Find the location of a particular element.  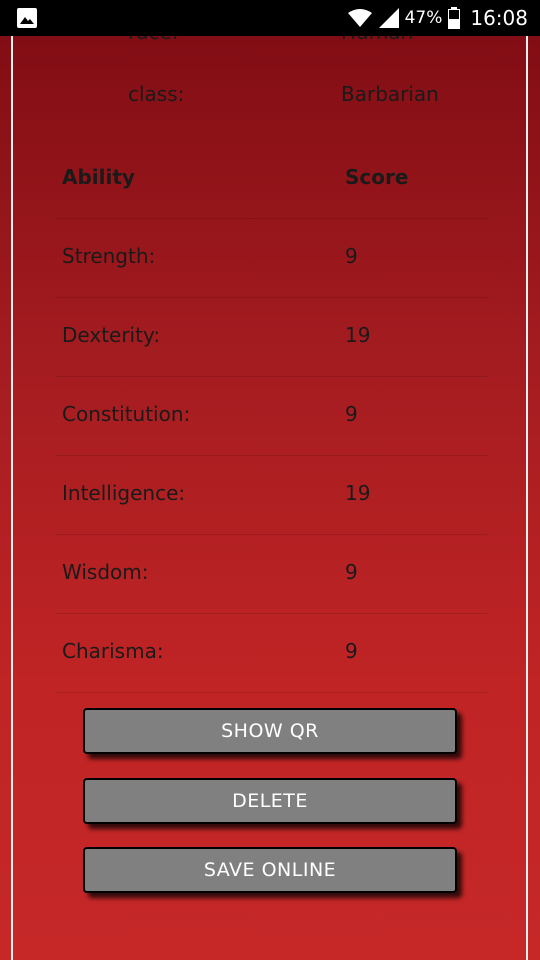

ability-table-header: Ability Score is located at coordinates (271, 179).